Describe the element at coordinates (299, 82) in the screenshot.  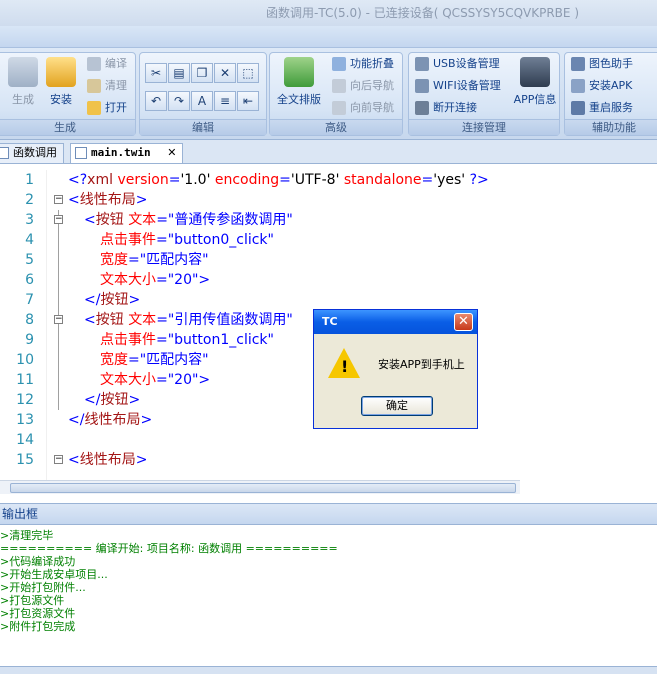
I see `format-all-button: 全文排版` at that location.